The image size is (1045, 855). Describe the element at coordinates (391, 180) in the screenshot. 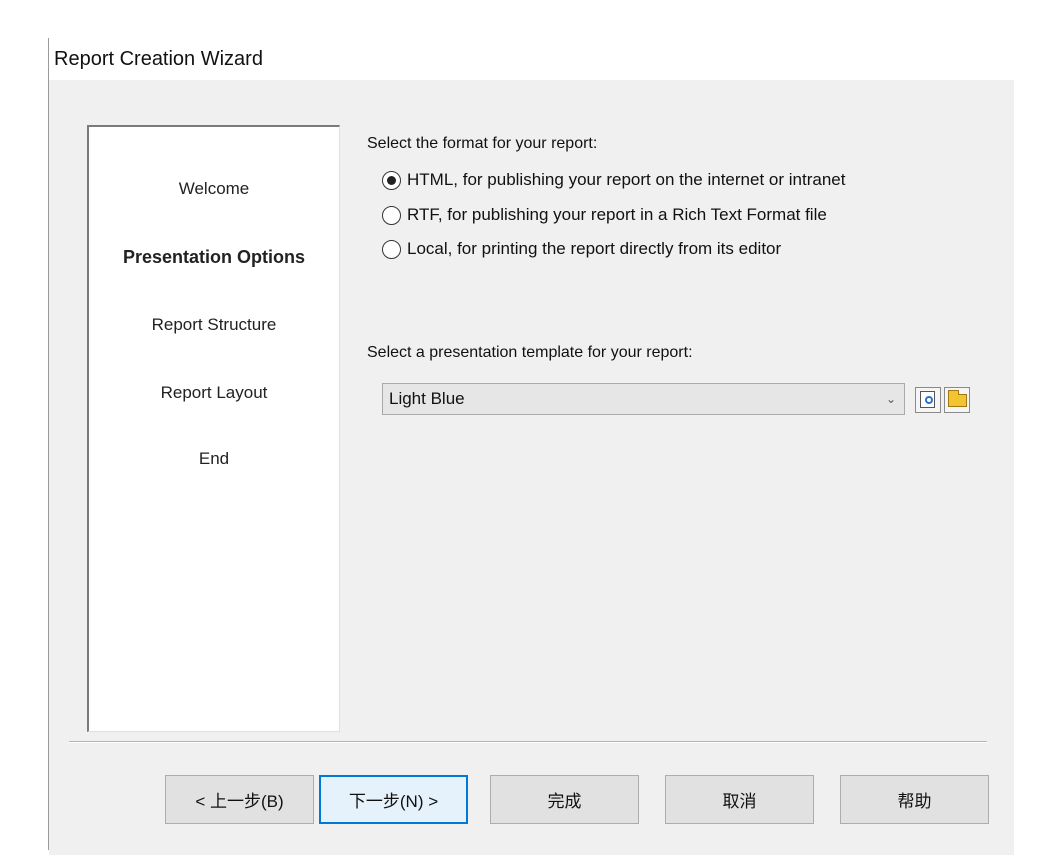

I see `radio-html-button` at that location.